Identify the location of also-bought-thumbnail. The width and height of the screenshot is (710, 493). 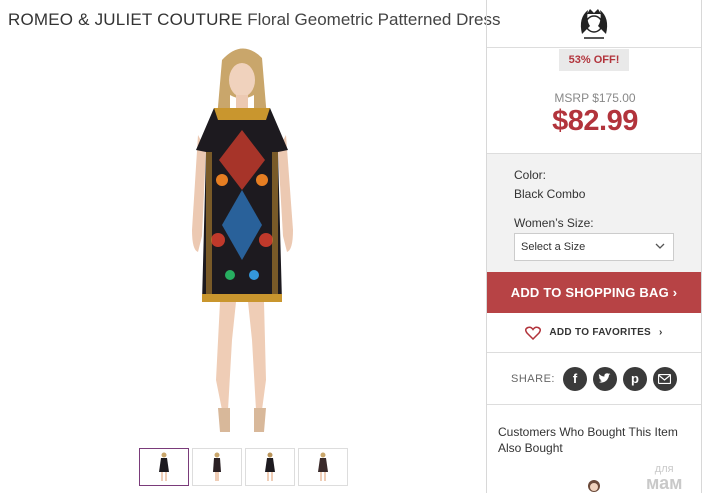
(594, 485).